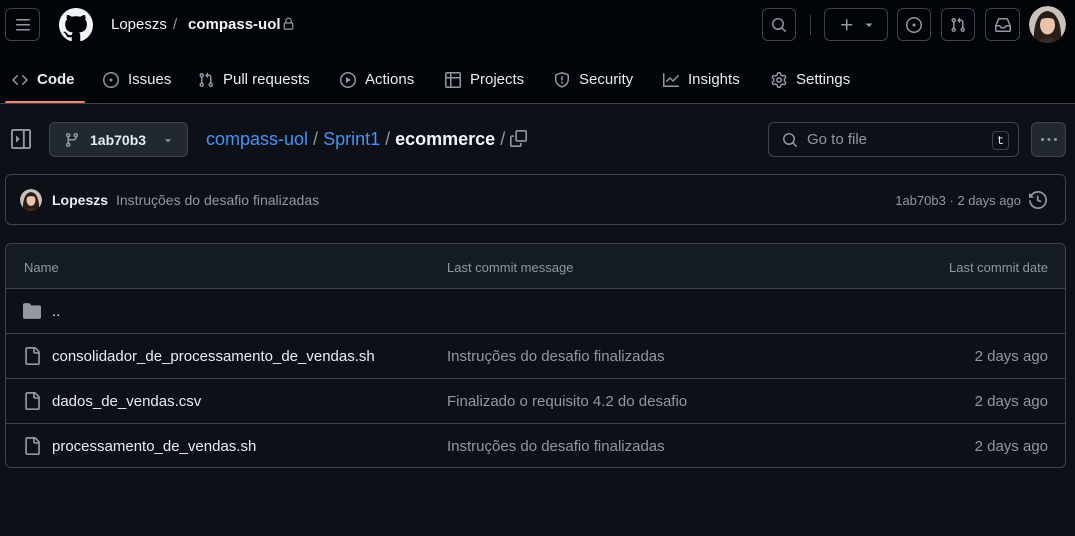  What do you see at coordinates (445, 139) in the screenshot?
I see `path-current-folder: ecommerce` at bounding box center [445, 139].